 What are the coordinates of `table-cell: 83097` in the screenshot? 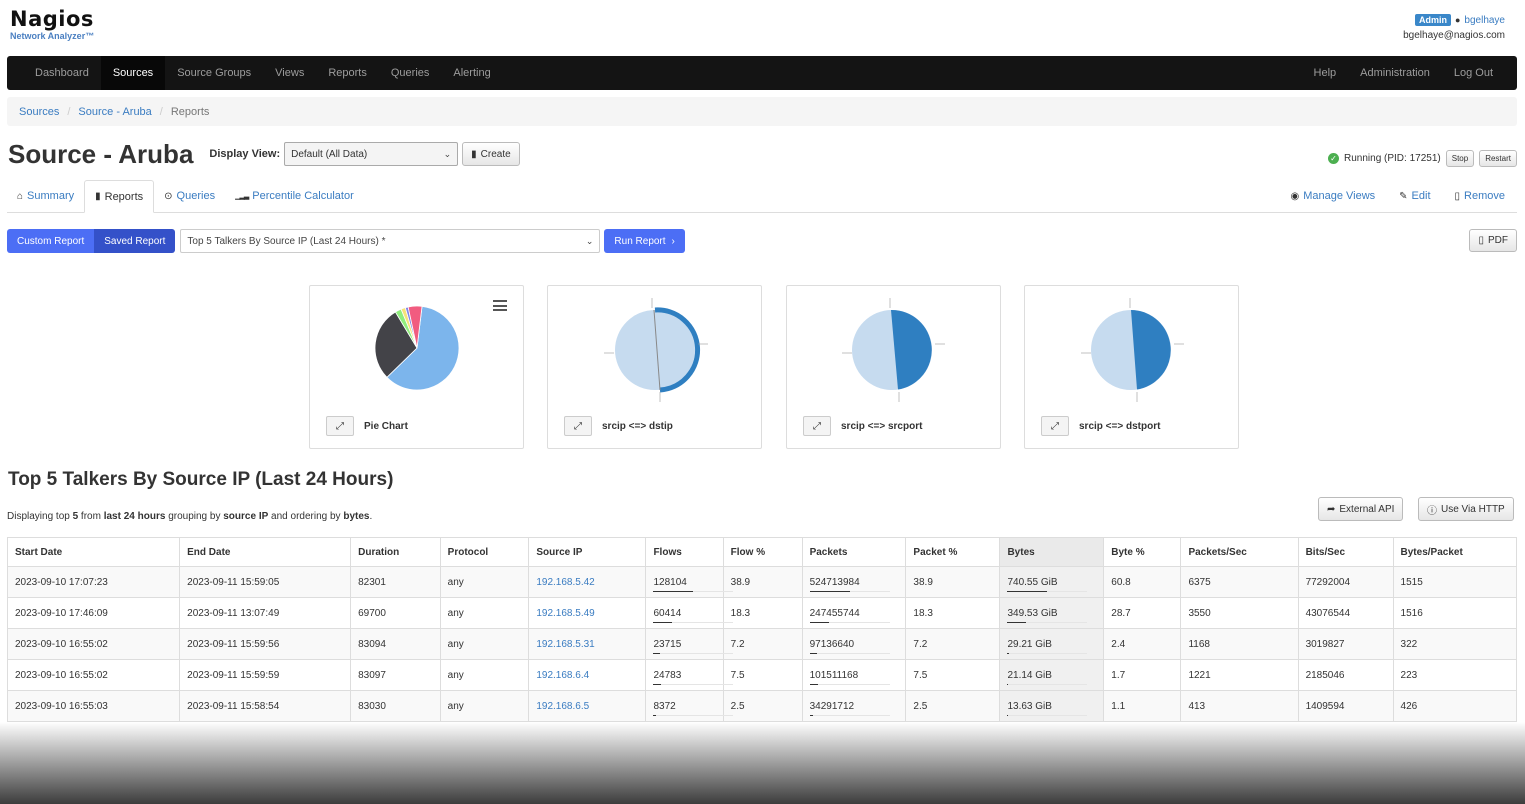 It's located at (395, 675).